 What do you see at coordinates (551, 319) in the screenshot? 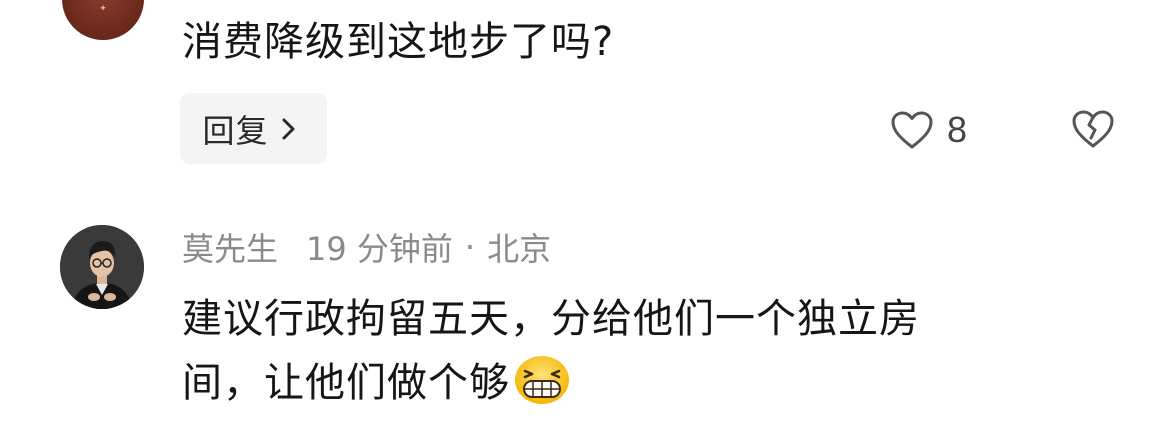
I see `comment-text-line: 建议行政拘留五天，分给他们一个独立房` at bounding box center [551, 319].